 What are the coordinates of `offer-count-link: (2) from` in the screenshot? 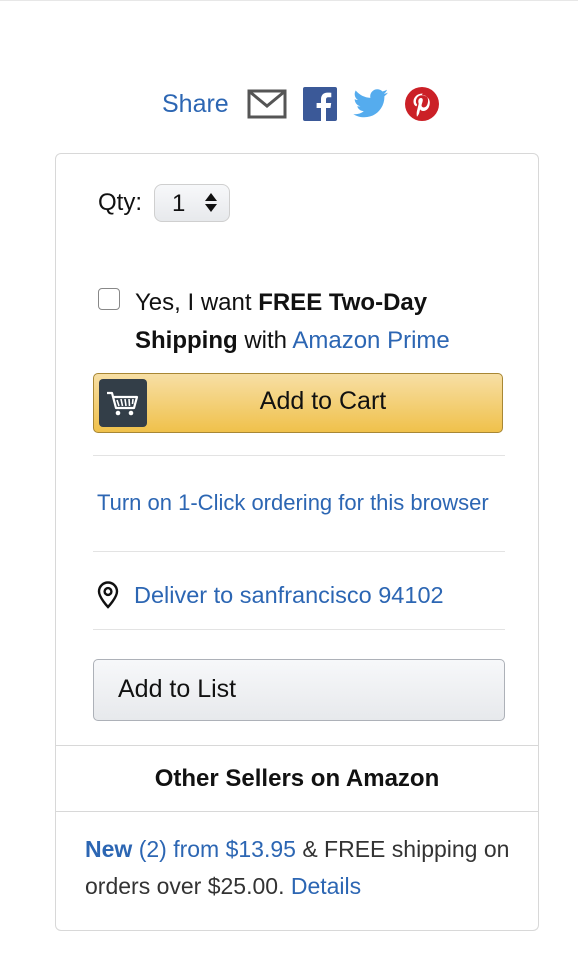 It's located at (179, 849).